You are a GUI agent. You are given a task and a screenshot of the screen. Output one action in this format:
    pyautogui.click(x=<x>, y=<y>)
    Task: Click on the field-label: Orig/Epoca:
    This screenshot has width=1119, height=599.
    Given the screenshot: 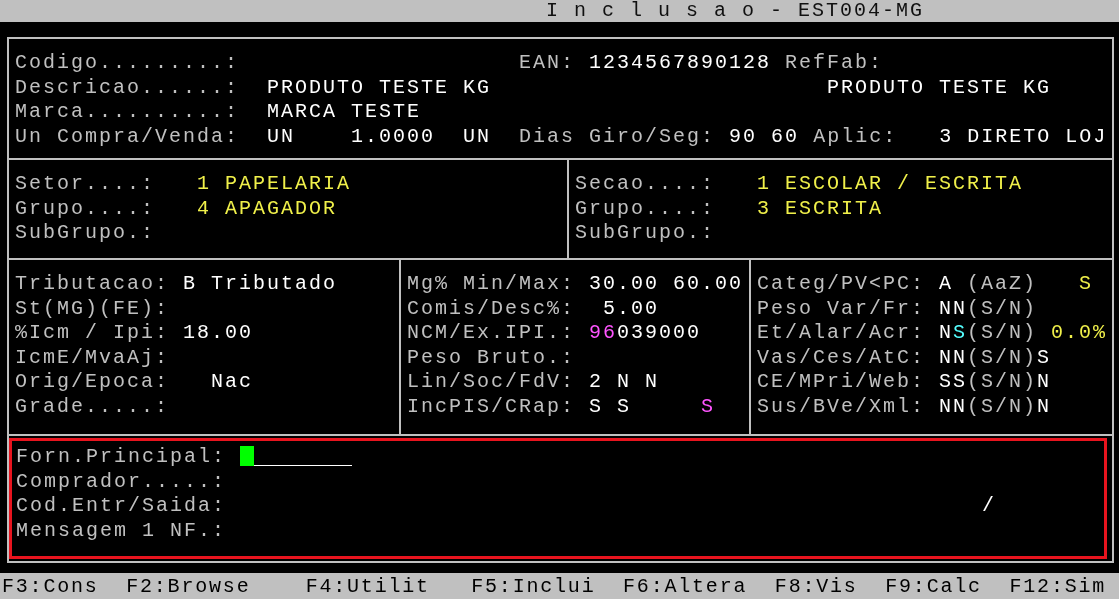 What is the action you would take?
    pyautogui.click(x=92, y=382)
    